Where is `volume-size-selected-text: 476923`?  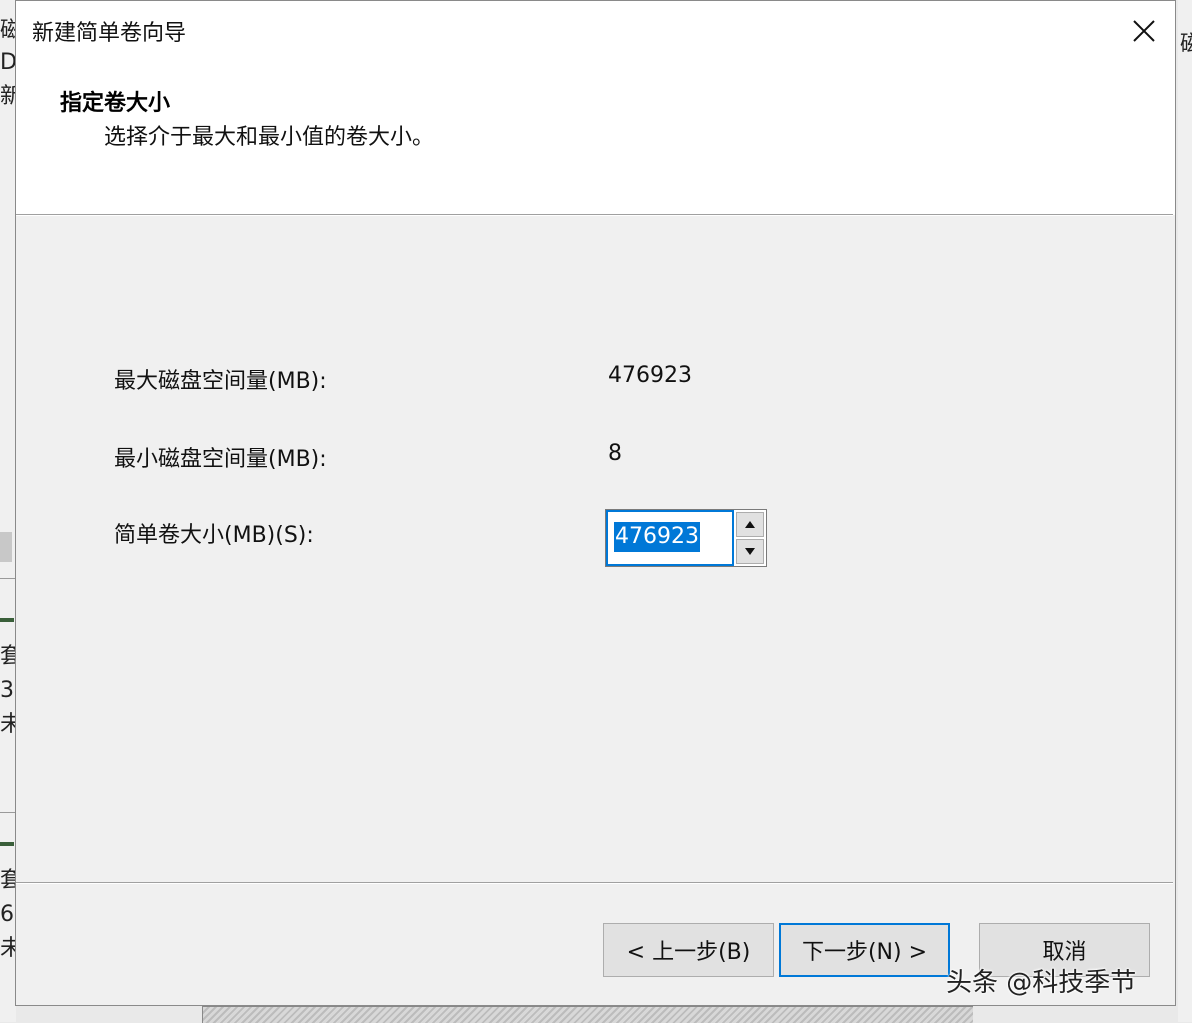 volume-size-selected-text: 476923 is located at coordinates (657, 537).